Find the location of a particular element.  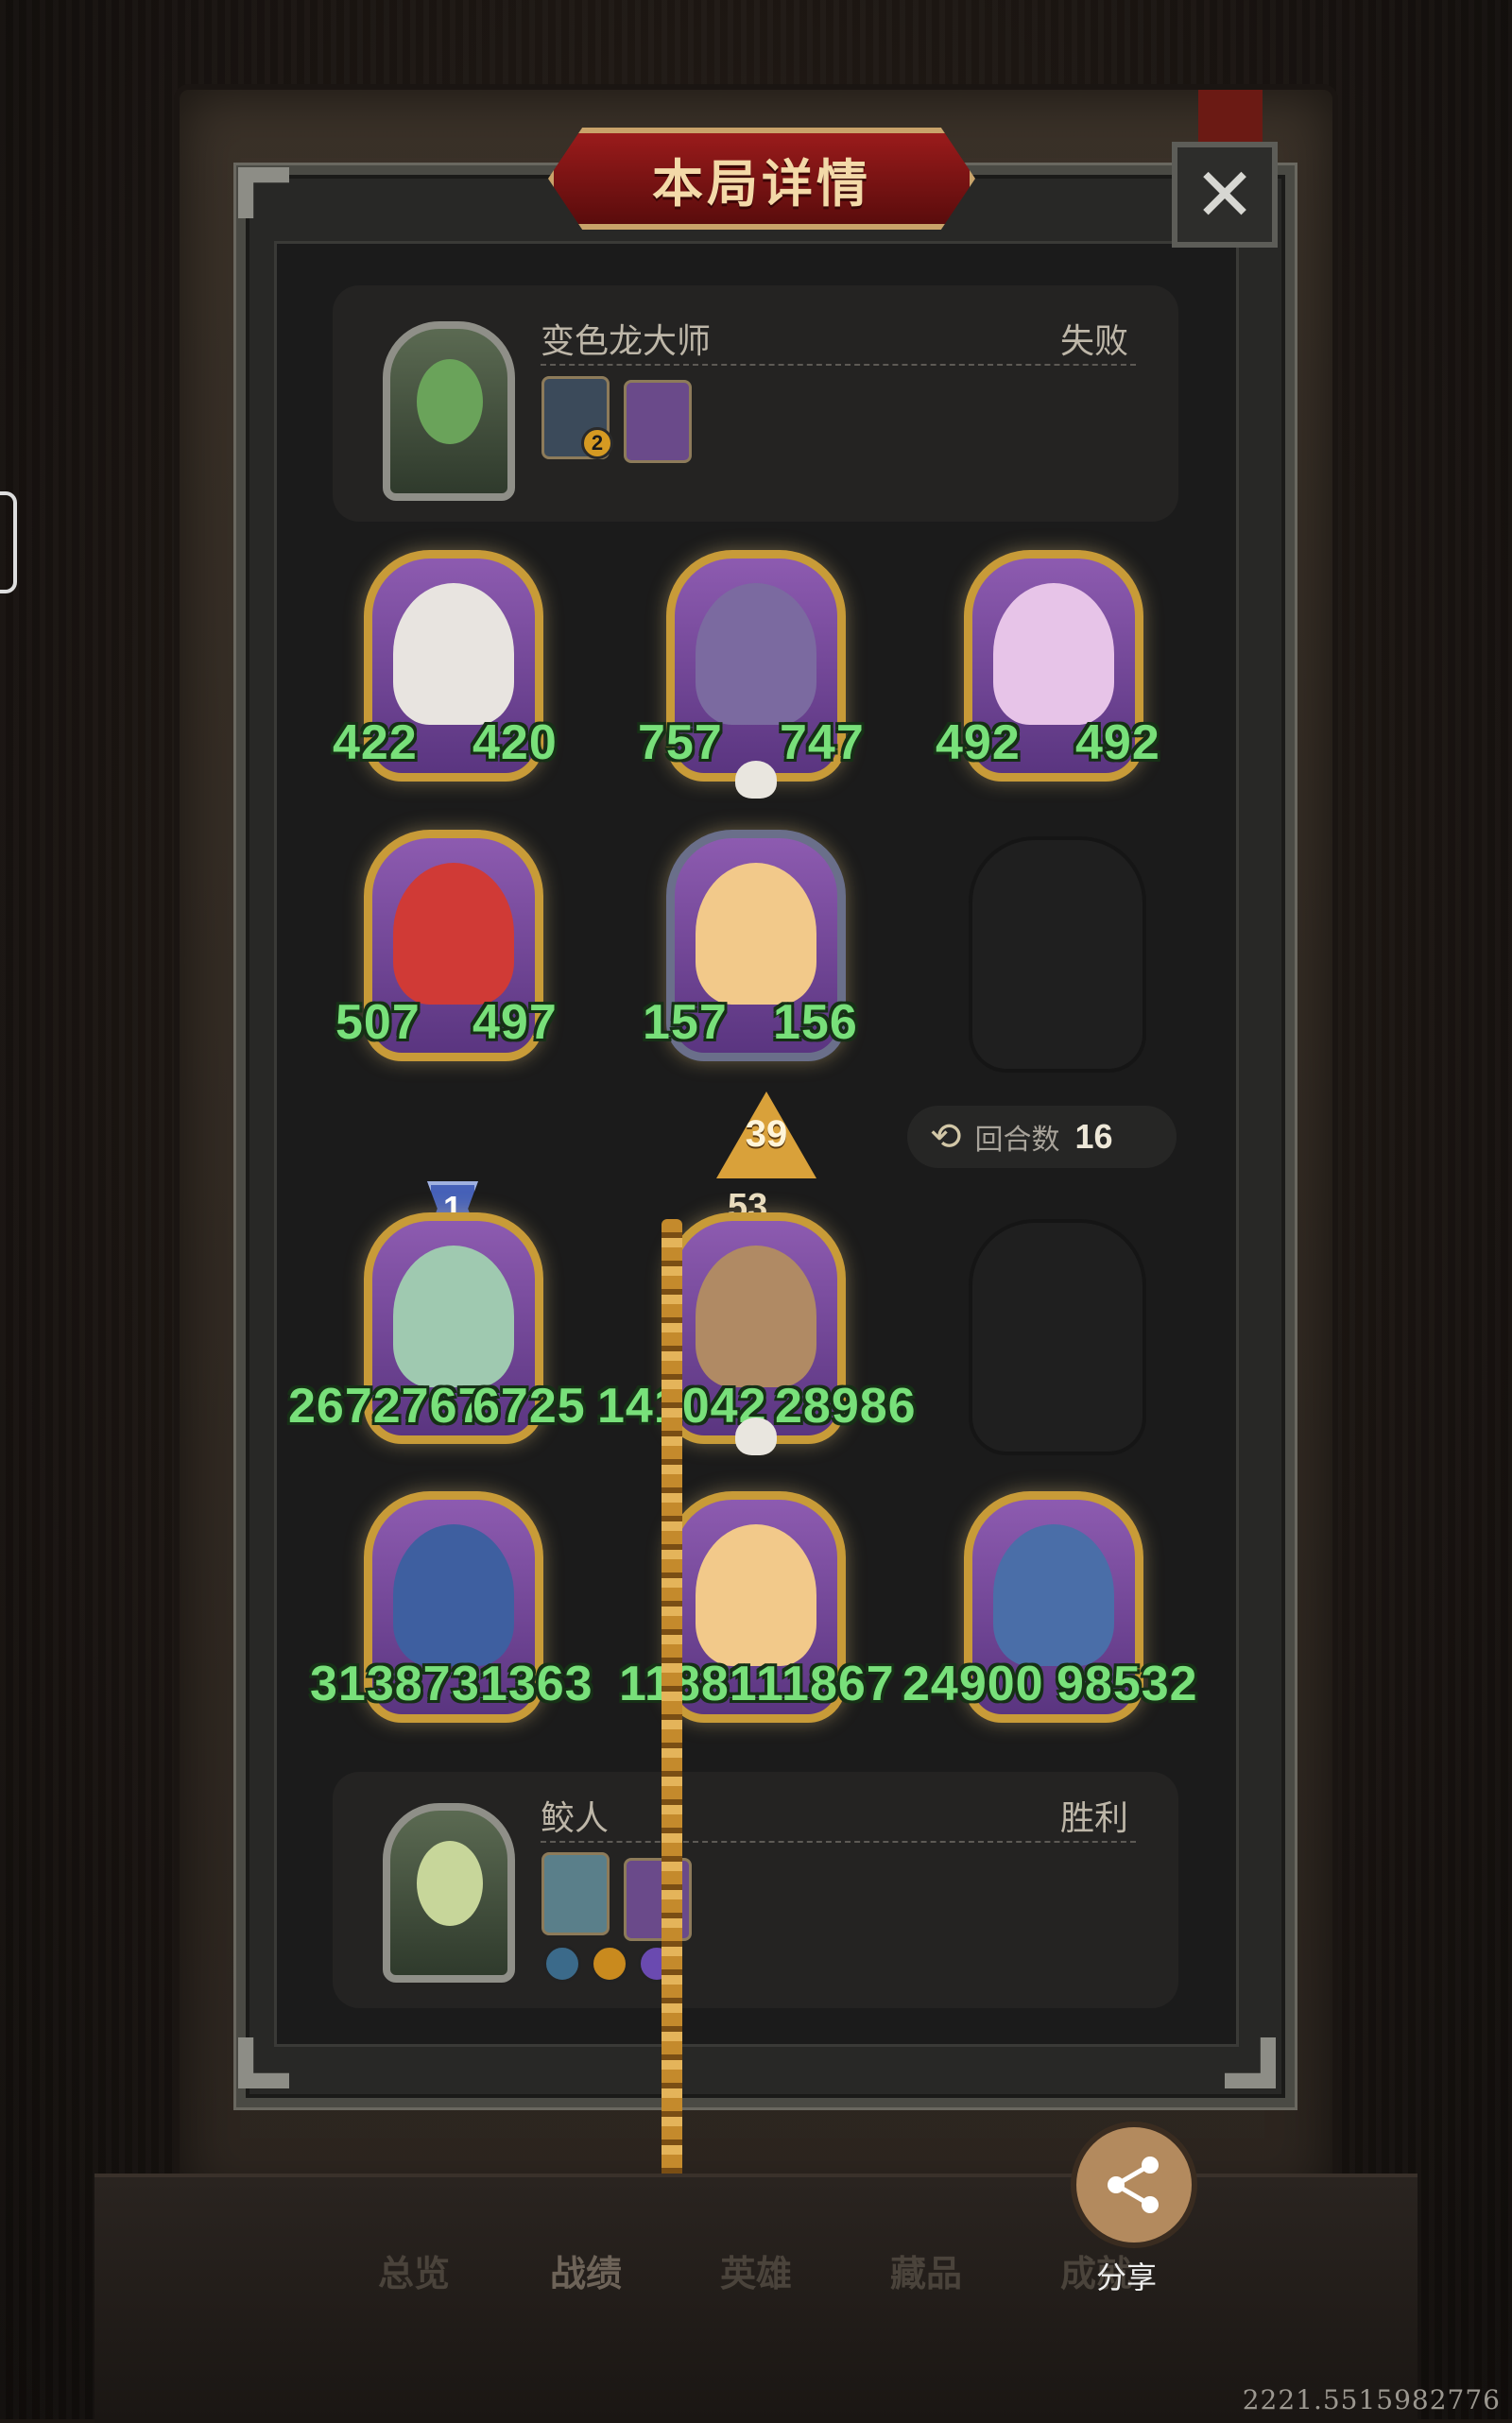

attack-stat: 24900 is located at coordinates (973, 1684).